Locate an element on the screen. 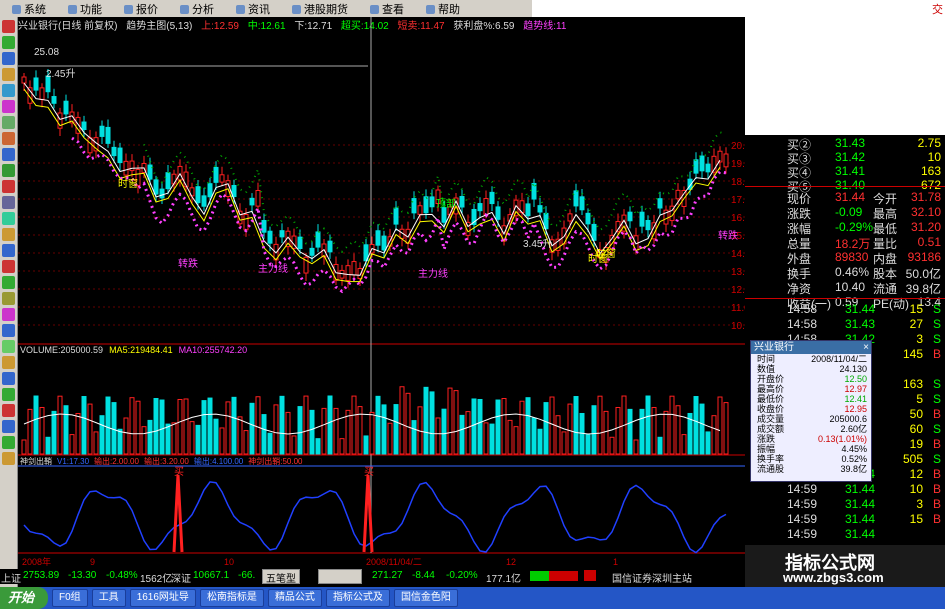 The width and height of the screenshot is (945, 609). taskbar-item: 指标公式及 is located at coordinates (357, 598).